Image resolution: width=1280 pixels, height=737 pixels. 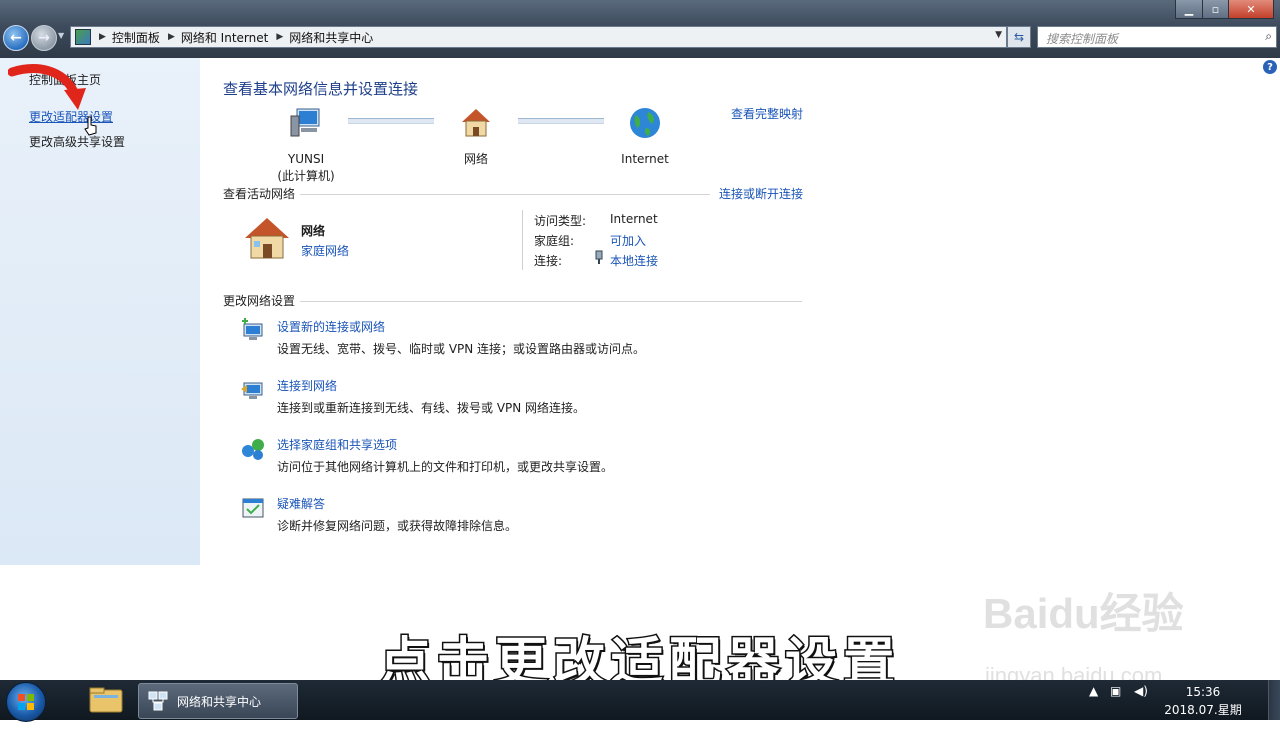 What do you see at coordinates (767, 113) in the screenshot?
I see `view-full-map-link: 查看完整映射` at bounding box center [767, 113].